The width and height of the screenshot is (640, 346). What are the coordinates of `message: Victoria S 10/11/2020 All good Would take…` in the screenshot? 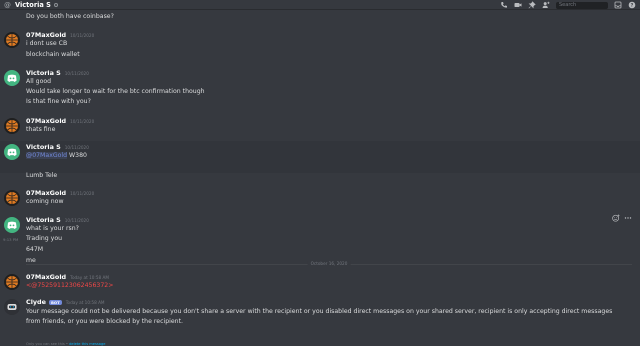 It's located at (320, 90).